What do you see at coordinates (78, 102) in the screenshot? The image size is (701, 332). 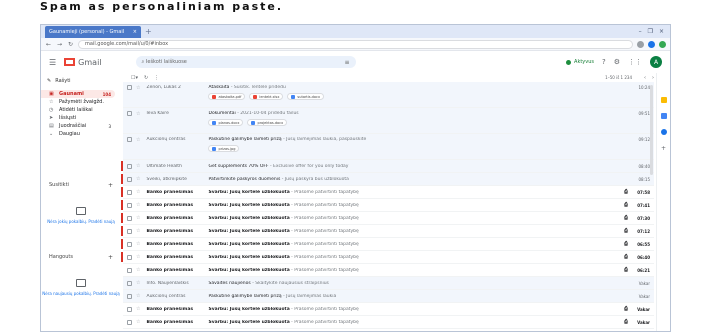 I see `sidebar-item-starred: ☆ Pažymėti žvaigžd.` at bounding box center [78, 102].